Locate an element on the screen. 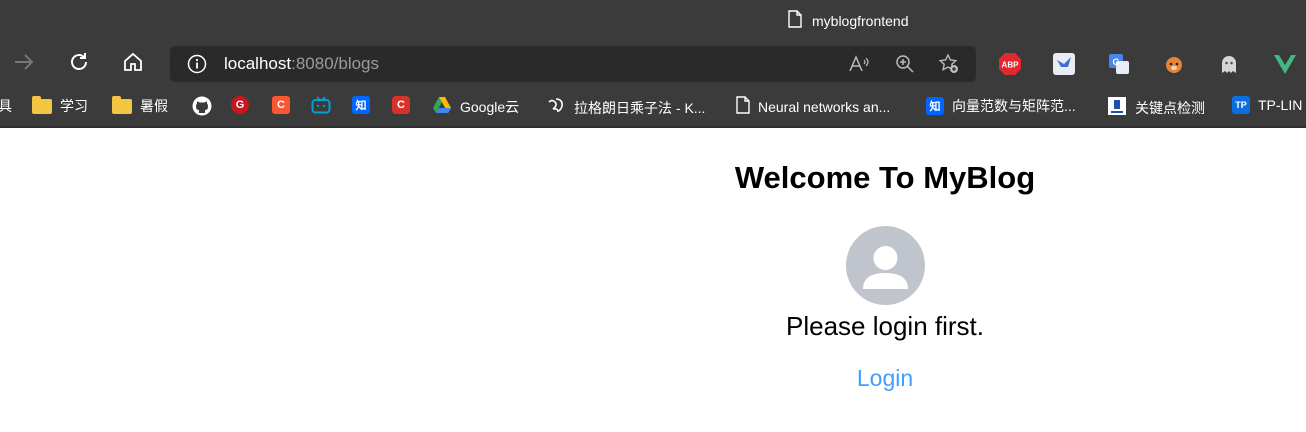 The width and height of the screenshot is (1306, 432). abp-extension-icon: ABP is located at coordinates (1010, 64).